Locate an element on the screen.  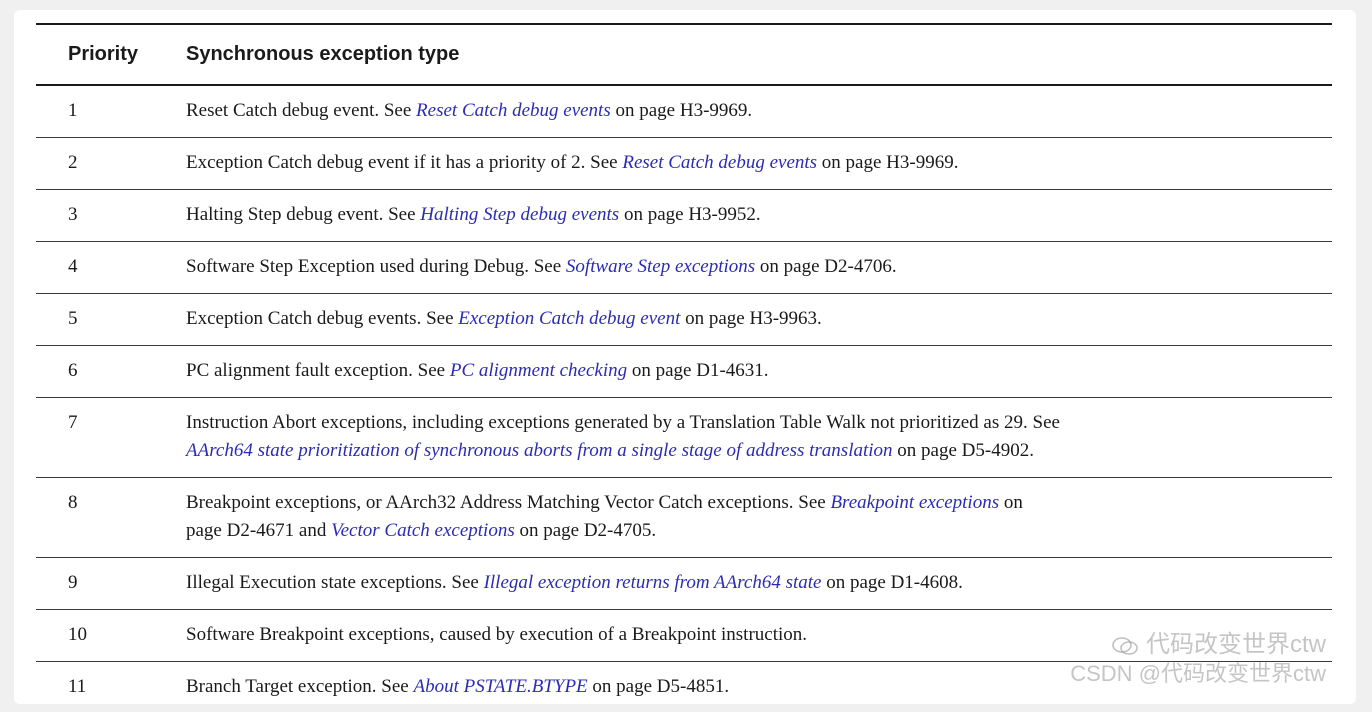
header-row: Priority Synchronous exception type is located at coordinates (684, 54).